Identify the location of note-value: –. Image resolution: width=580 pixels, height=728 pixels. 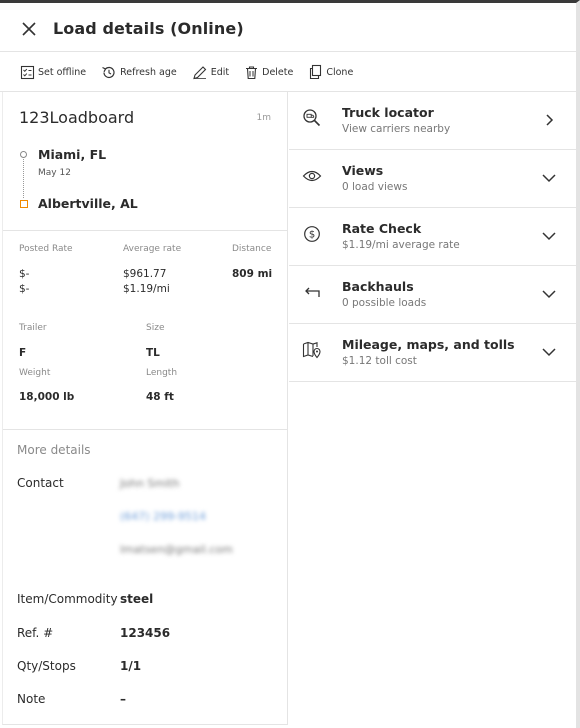
(123, 699).